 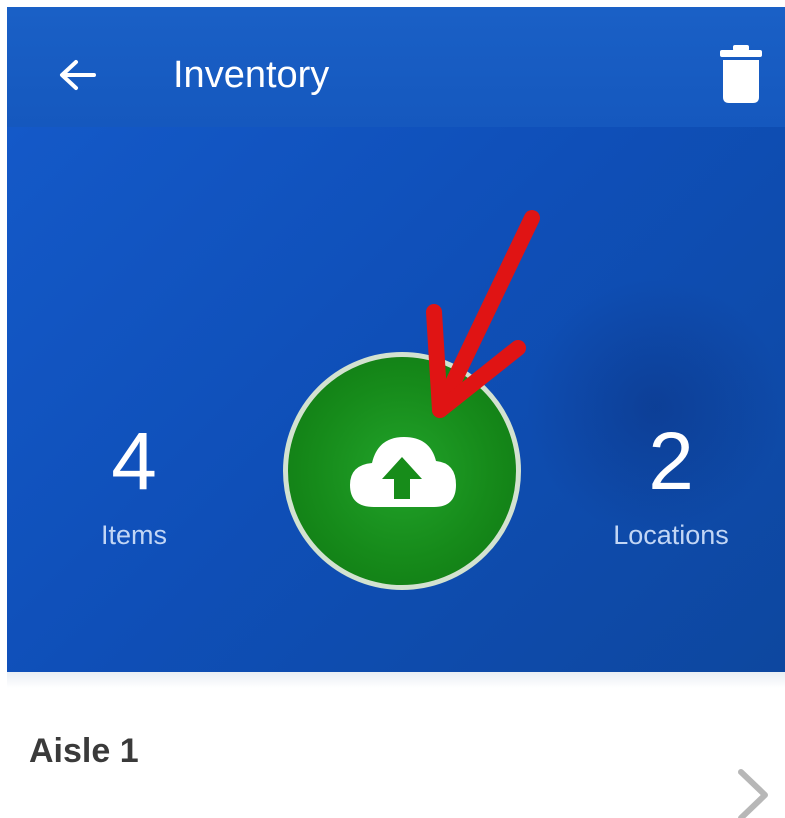 I want to click on cloud-sync-button, so click(x=402, y=471).